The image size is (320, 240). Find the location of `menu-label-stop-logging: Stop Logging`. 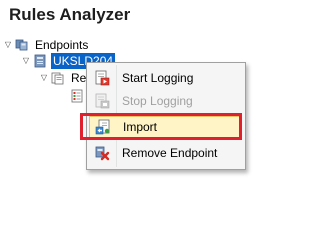

menu-label-stop-logging: Stop Logging is located at coordinates (157, 101).